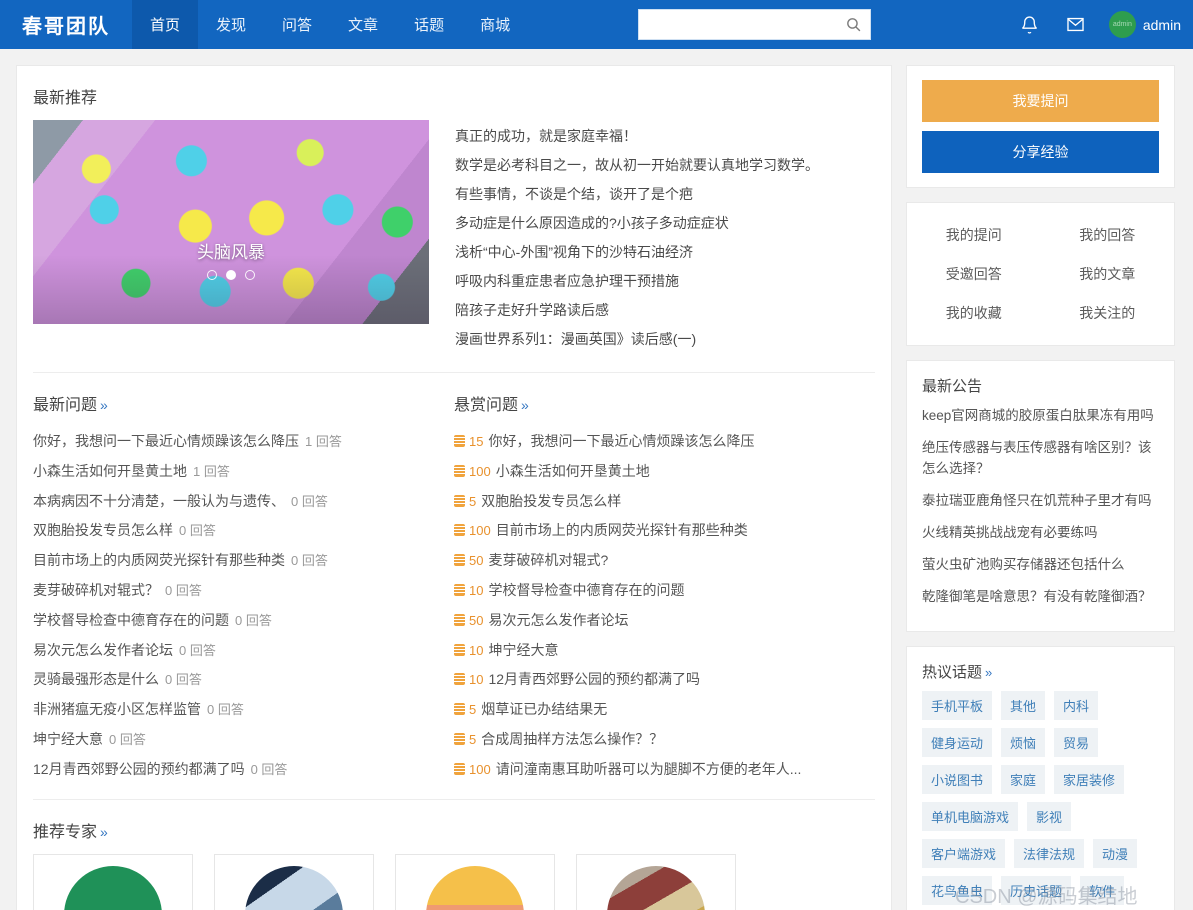 The width and height of the screenshot is (1193, 910). Describe the element at coordinates (297, 24) in the screenshot. I see `nav-item-qa: 问答` at that location.